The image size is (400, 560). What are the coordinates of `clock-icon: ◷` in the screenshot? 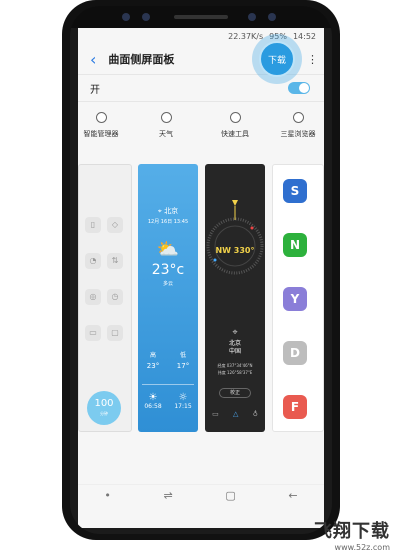 It's located at (115, 297).